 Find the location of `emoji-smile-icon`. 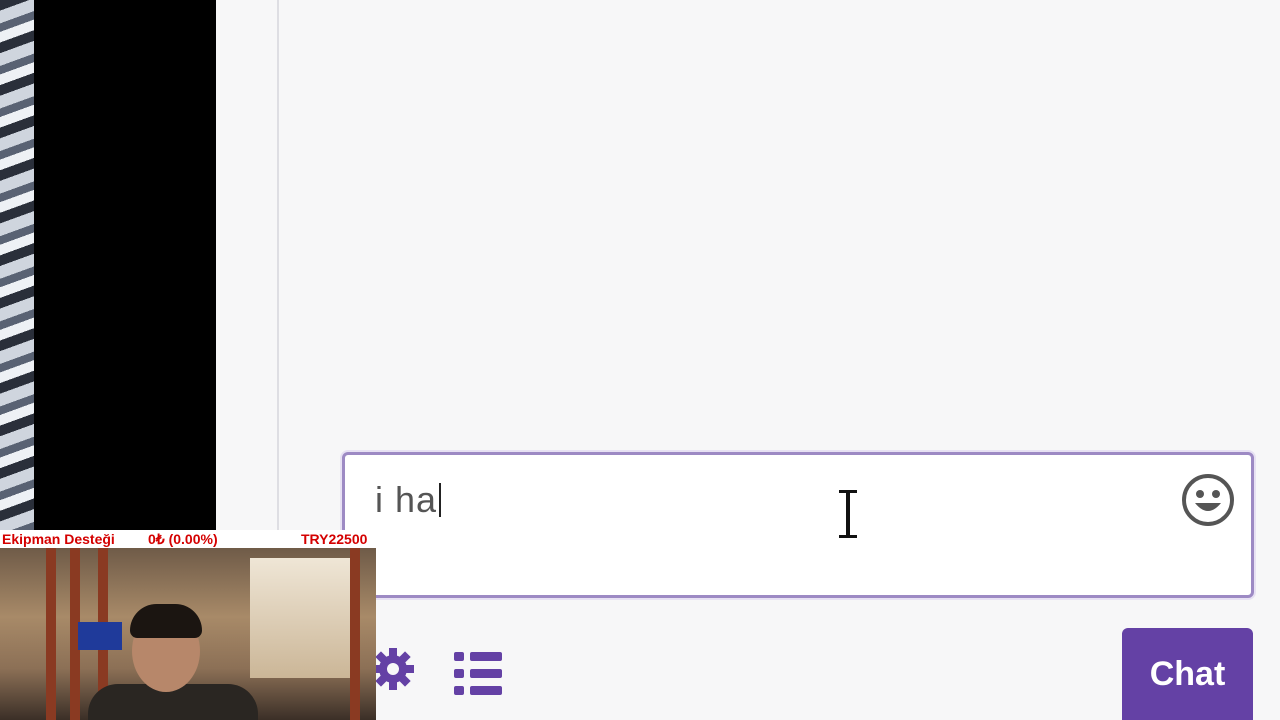

emoji-smile-icon is located at coordinates (1208, 500).